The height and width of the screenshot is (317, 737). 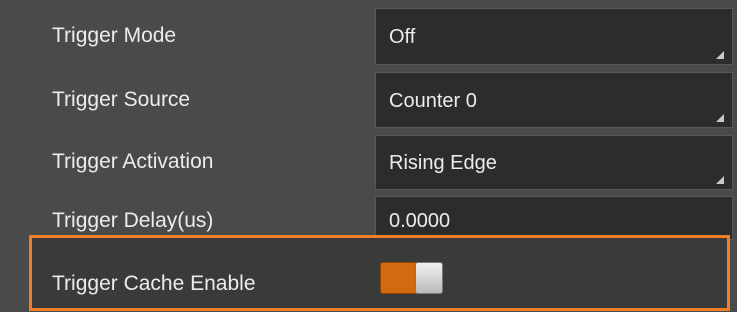 I want to click on trigger-delay-row: Trigger Delay(us) 0.0000, so click(x=368, y=217).